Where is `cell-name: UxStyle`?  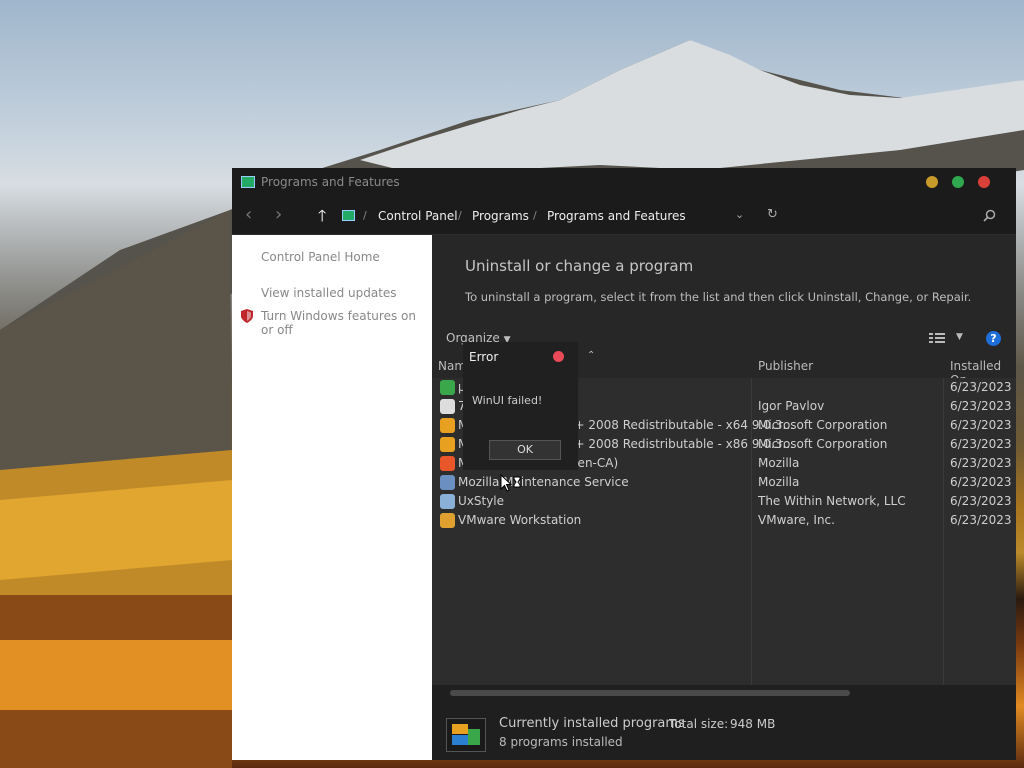 cell-name: UxStyle is located at coordinates (481, 501).